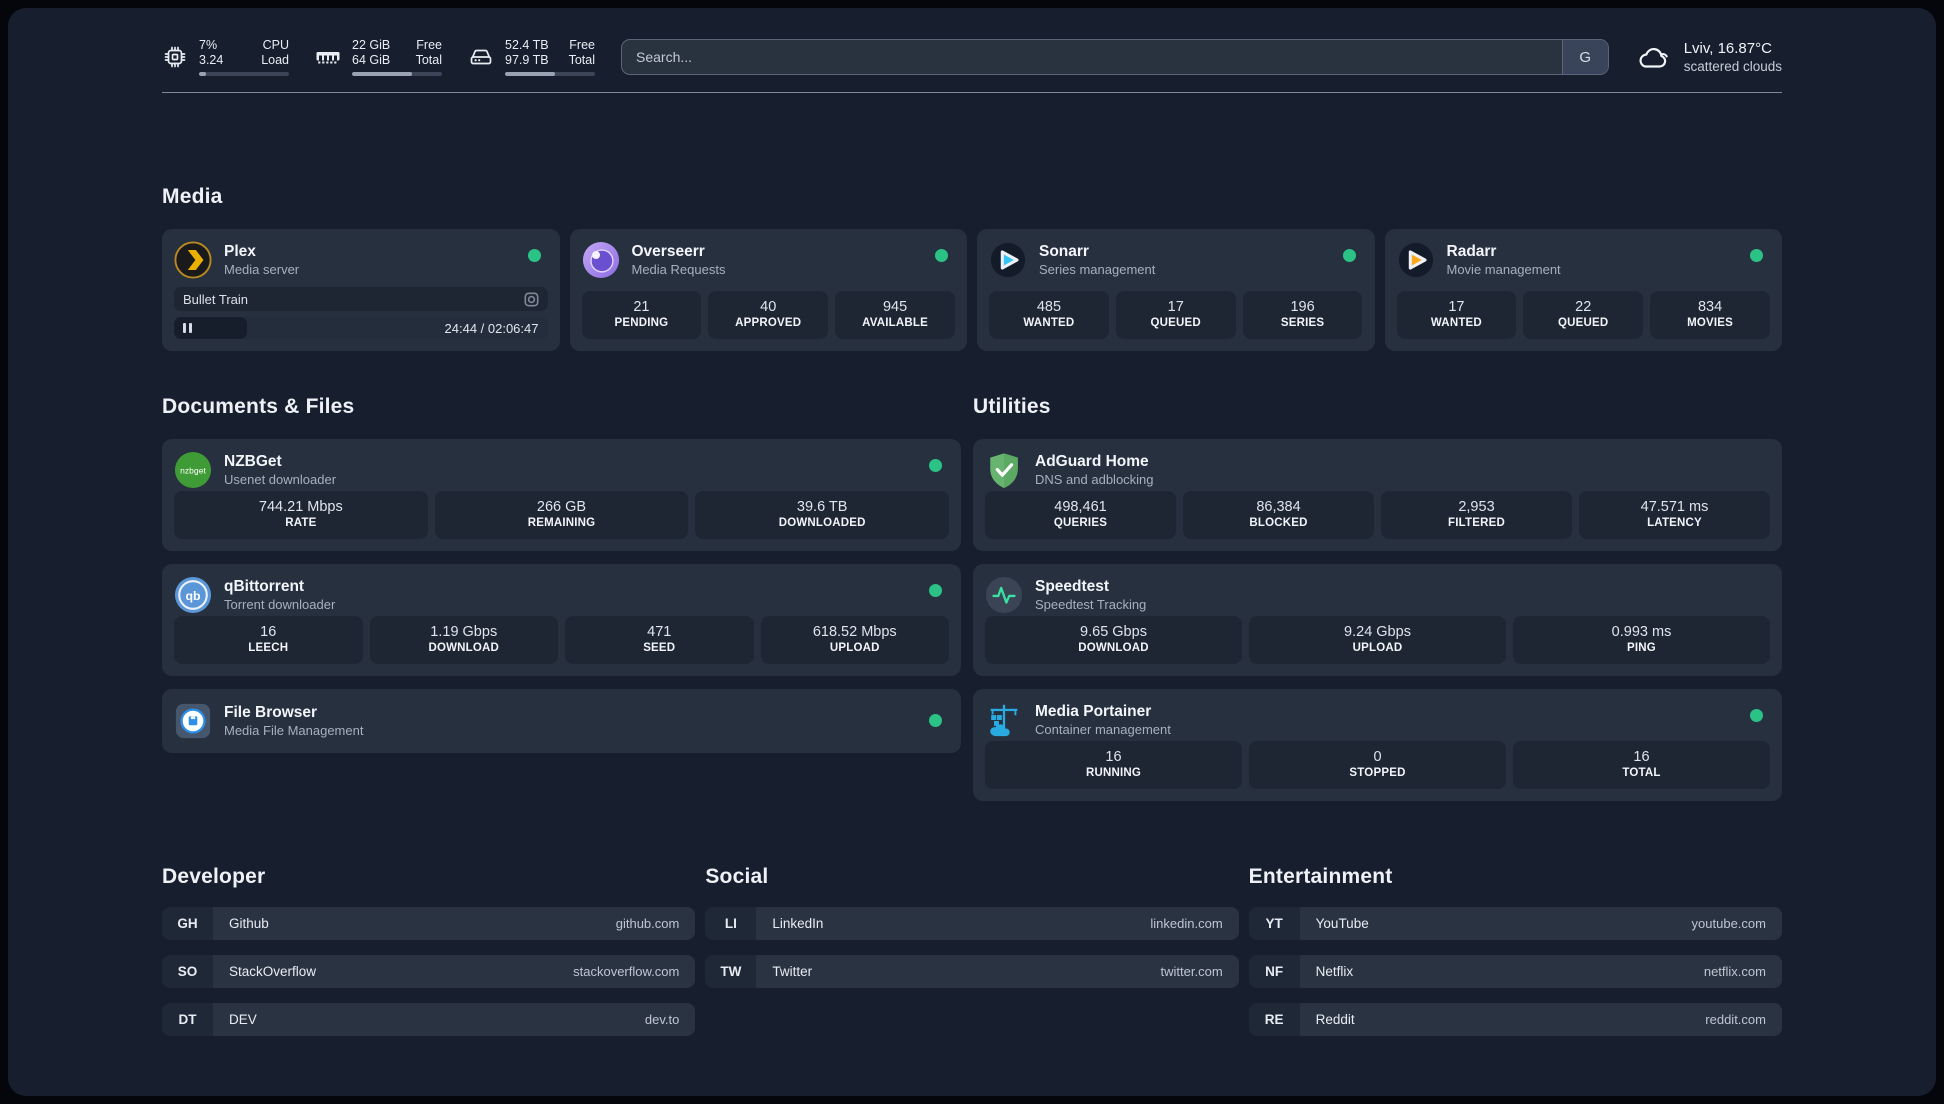 The width and height of the screenshot is (1944, 1104). What do you see at coordinates (581, 60) in the screenshot?
I see `disk-total-label: Total` at bounding box center [581, 60].